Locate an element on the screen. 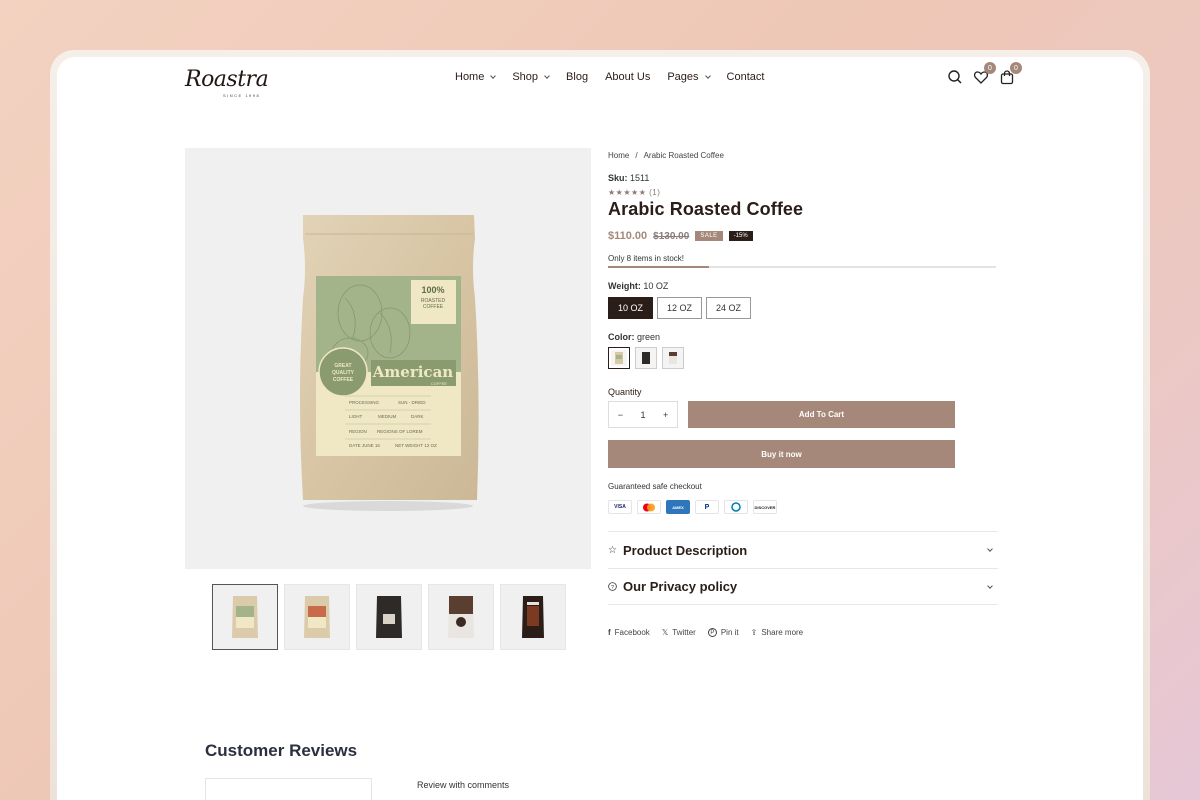 This screenshot has width=1200, height=800. nav-blog-label: Blog is located at coordinates (577, 77).